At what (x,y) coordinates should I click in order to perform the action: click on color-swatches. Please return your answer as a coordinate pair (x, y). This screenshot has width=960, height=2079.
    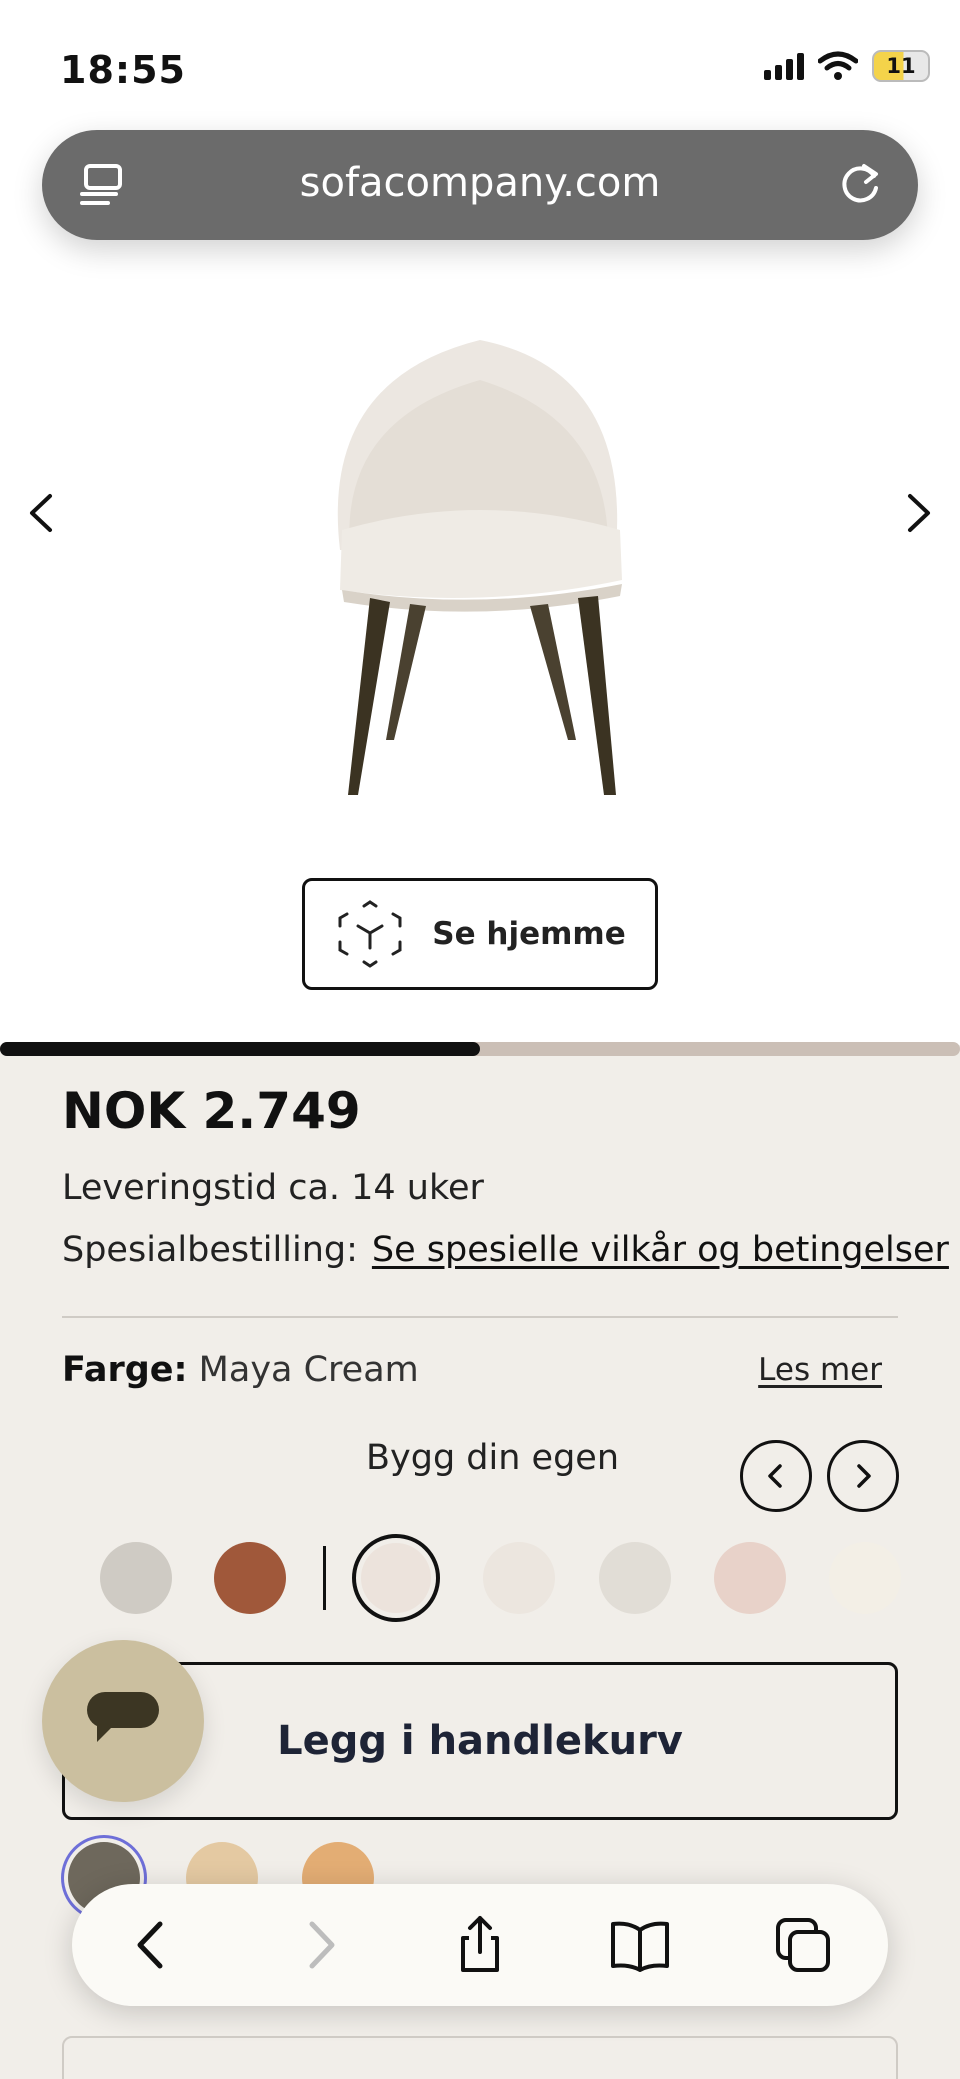
    Looking at the image, I should click on (480, 1578).